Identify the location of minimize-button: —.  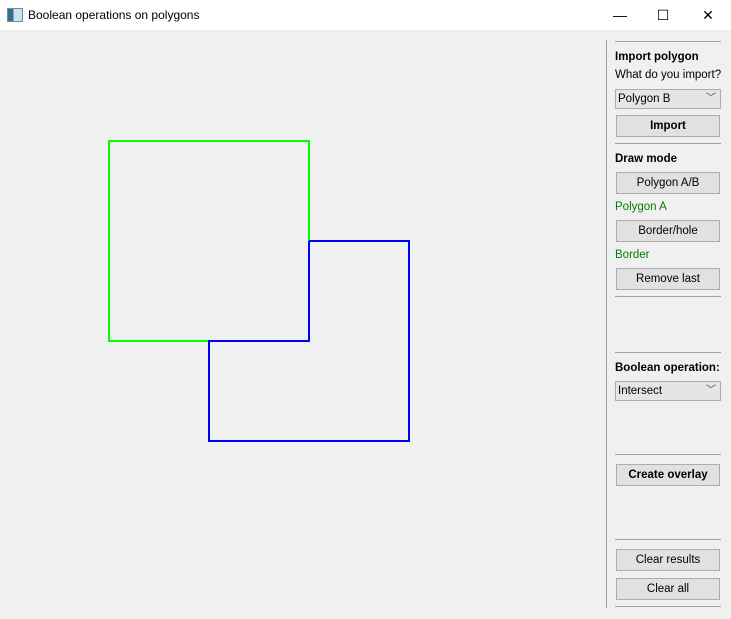
(620, 15).